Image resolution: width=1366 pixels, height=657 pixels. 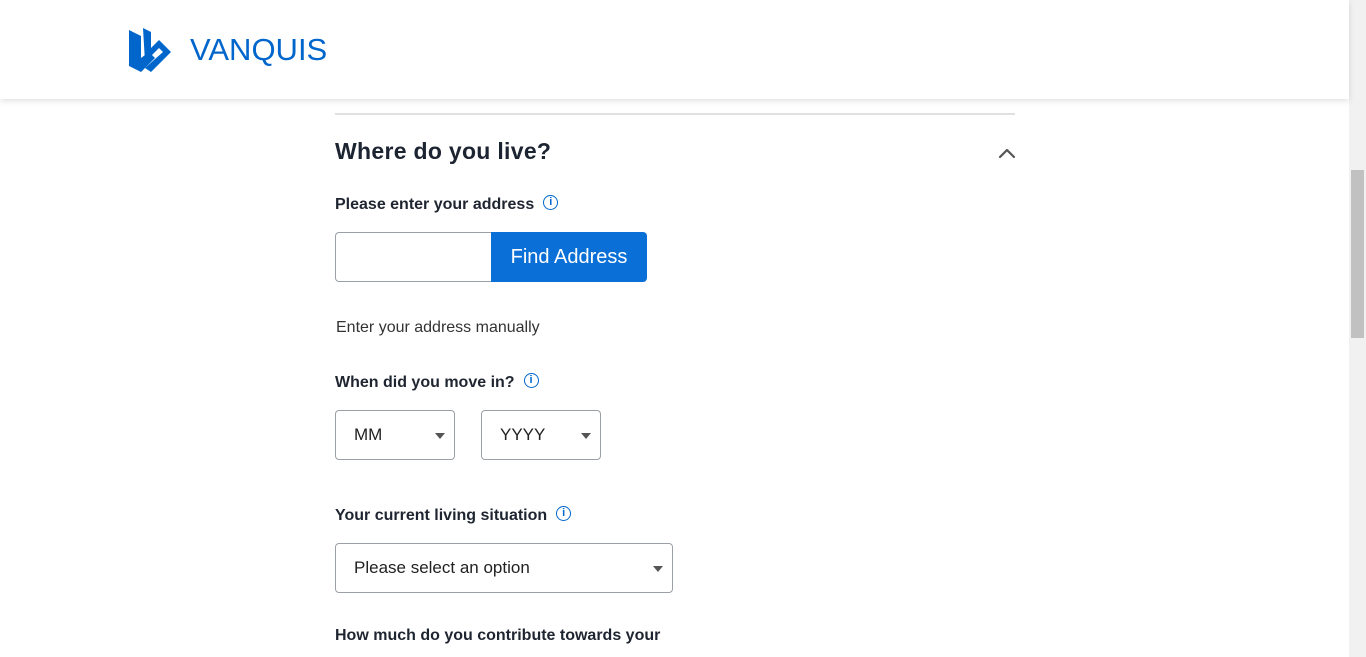 I want to click on move-in-label-row: When did you move in? i, so click(x=437, y=382).